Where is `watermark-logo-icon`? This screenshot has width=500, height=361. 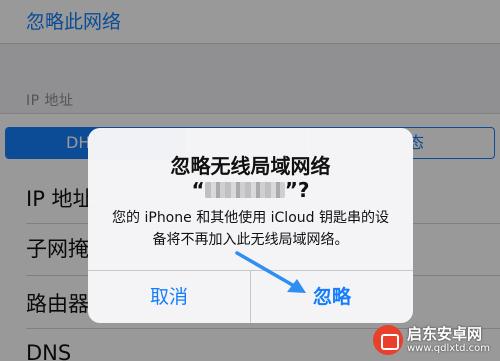 watermark-logo-icon is located at coordinates (388, 340).